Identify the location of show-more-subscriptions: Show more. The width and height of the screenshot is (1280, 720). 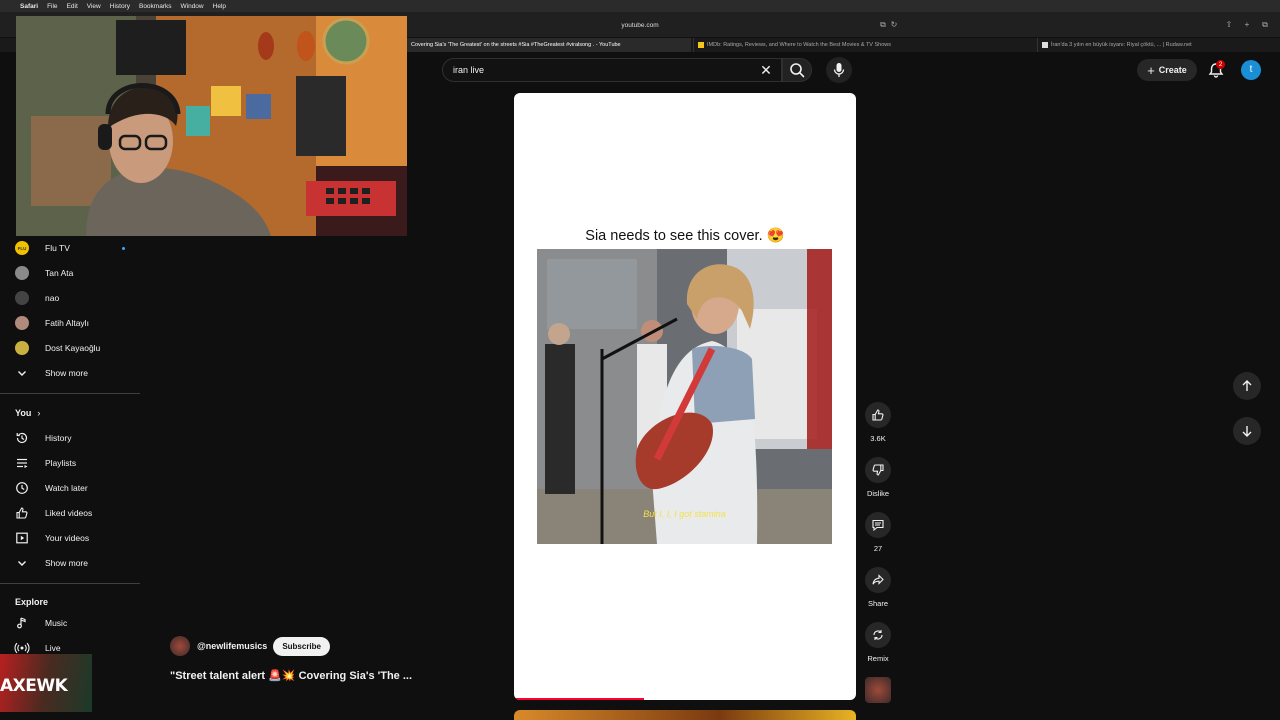
(77, 373).